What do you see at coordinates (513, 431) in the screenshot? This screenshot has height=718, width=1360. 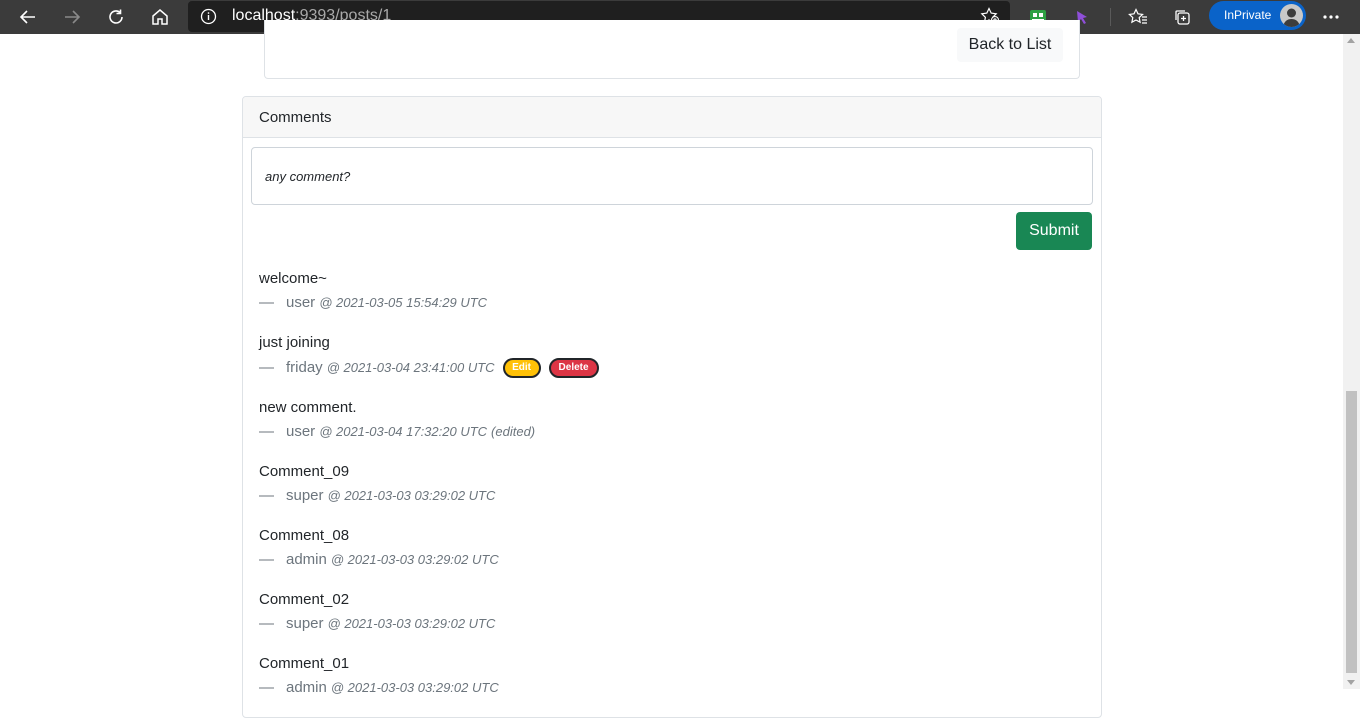 I see `comment-edited-label: (edited)` at bounding box center [513, 431].